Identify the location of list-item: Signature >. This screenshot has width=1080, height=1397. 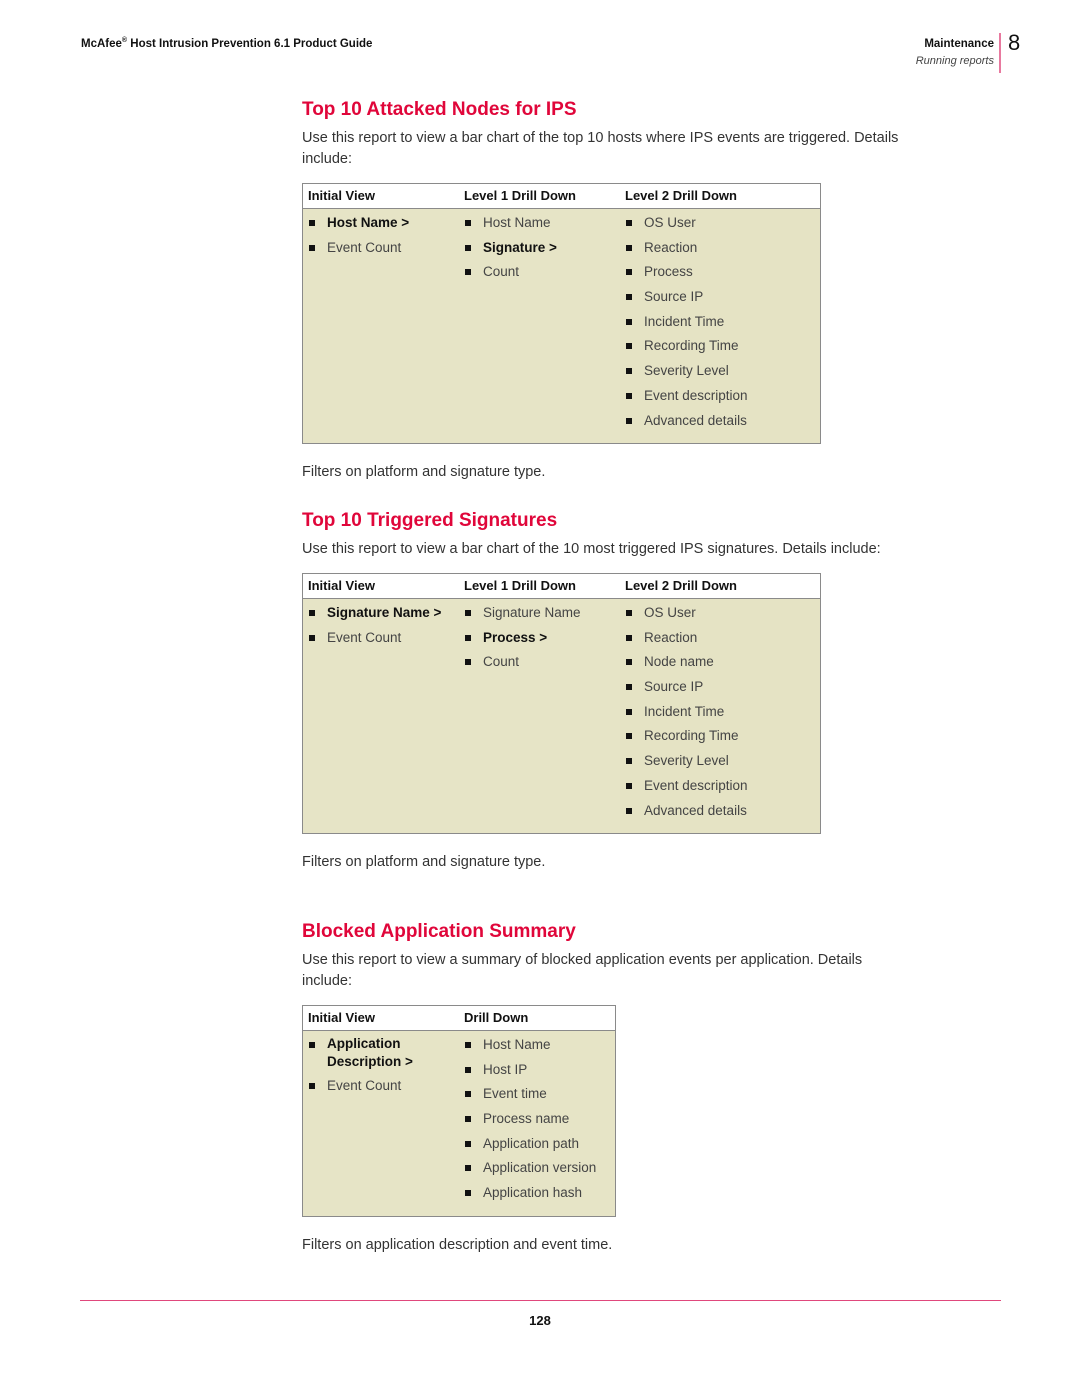
(540, 248).